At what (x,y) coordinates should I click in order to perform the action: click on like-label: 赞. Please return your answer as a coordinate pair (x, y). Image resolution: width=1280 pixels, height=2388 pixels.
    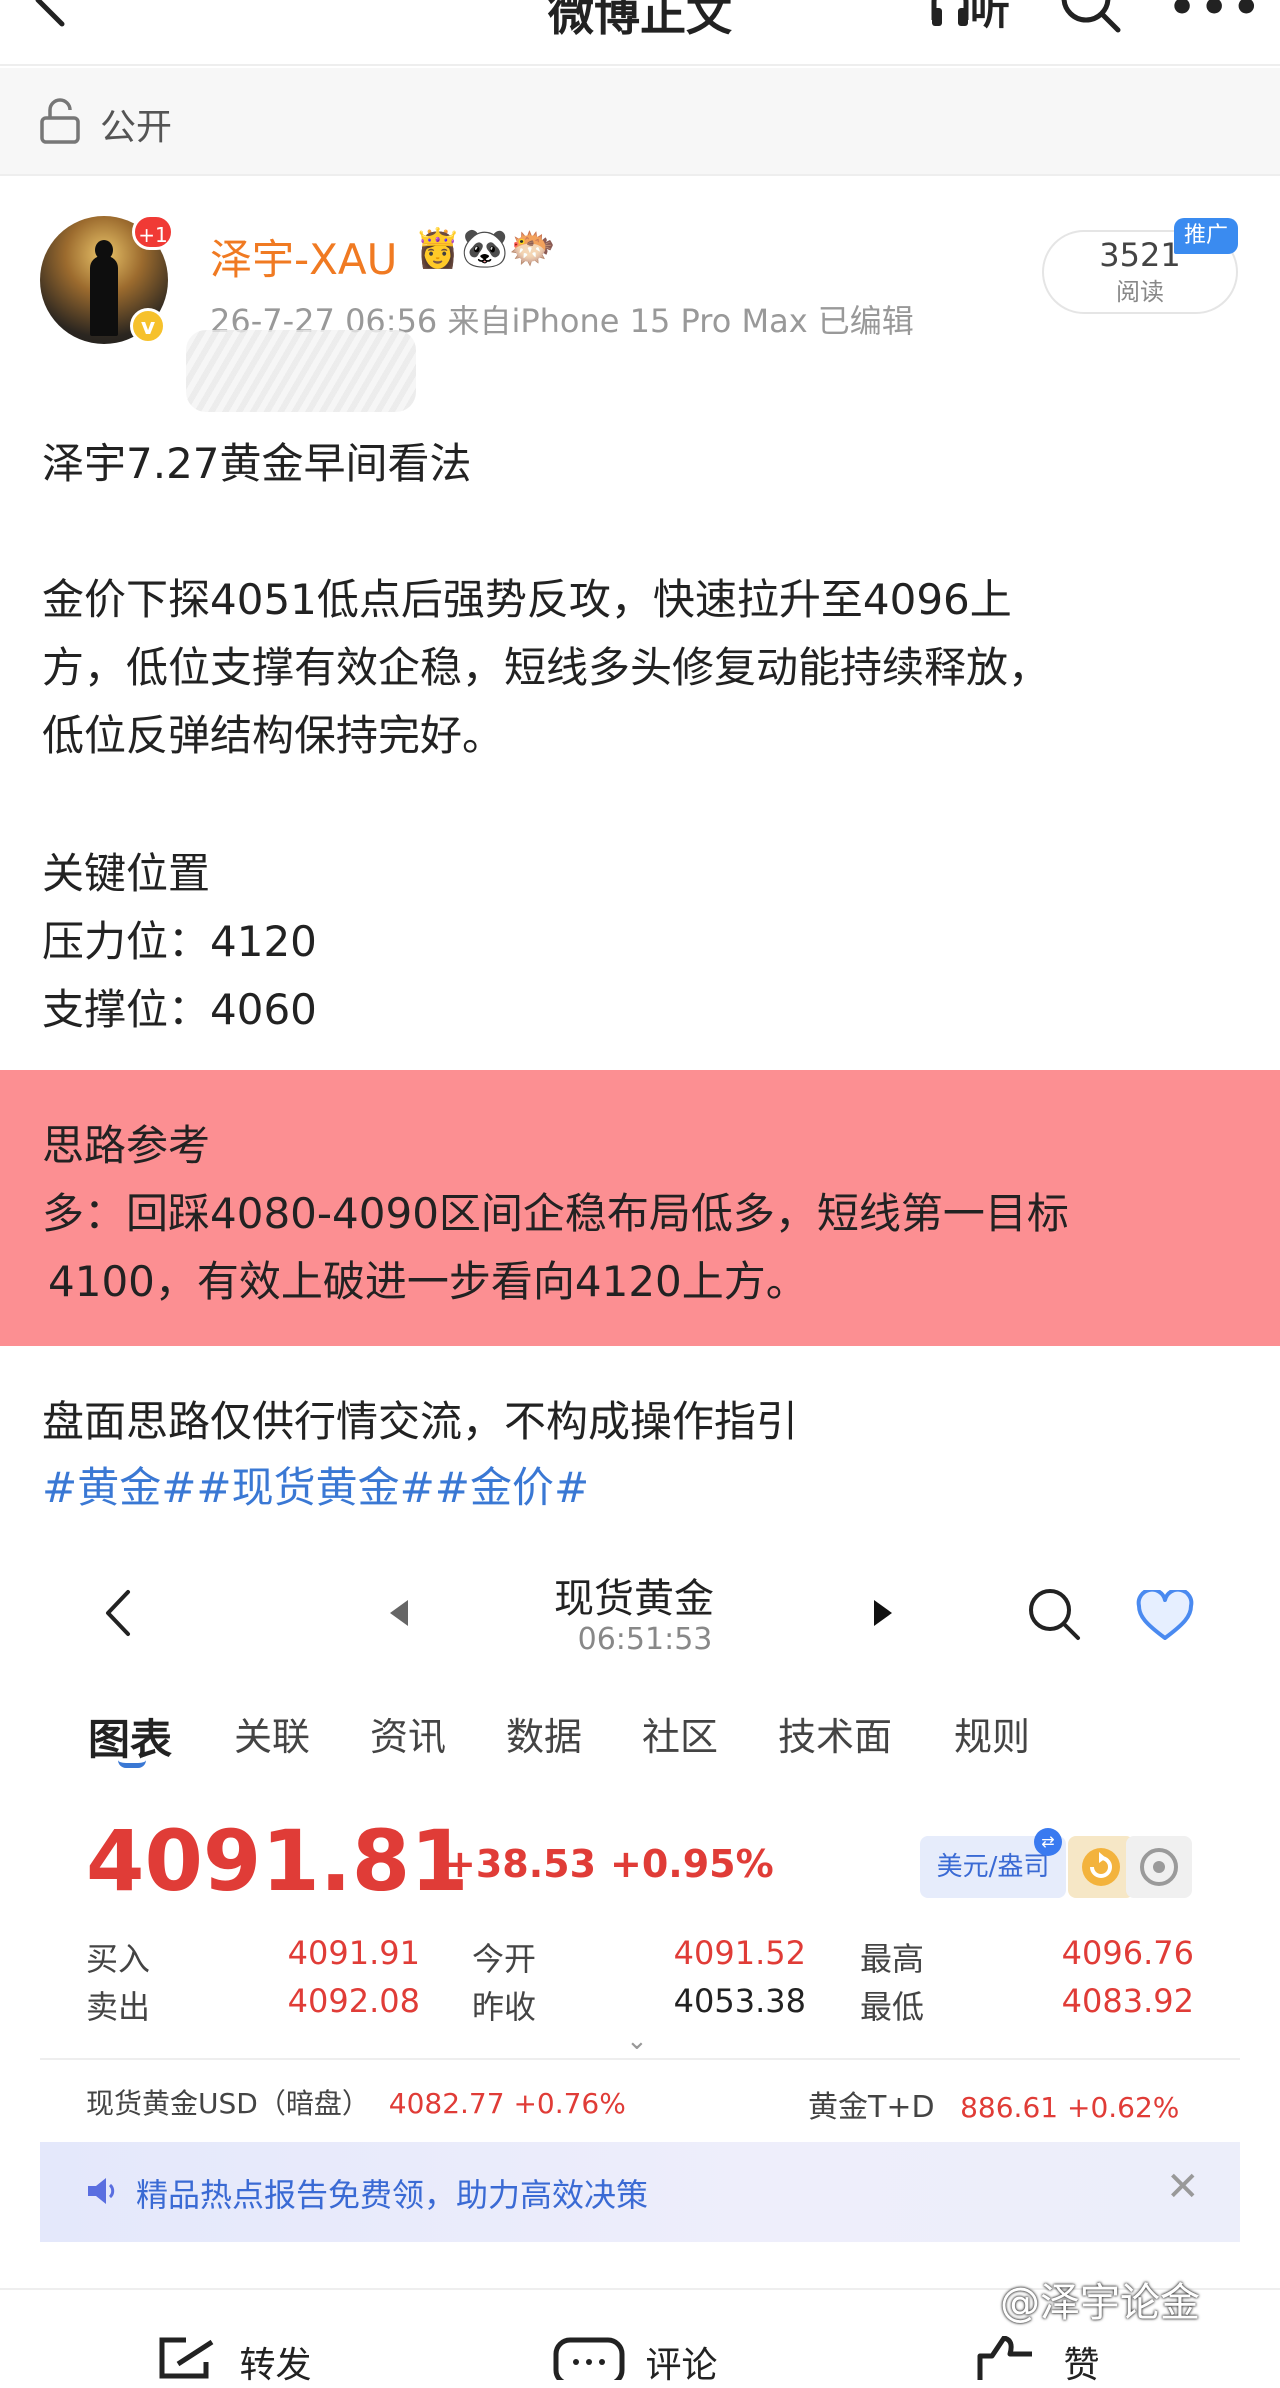
    Looking at the image, I should click on (1081, 2365).